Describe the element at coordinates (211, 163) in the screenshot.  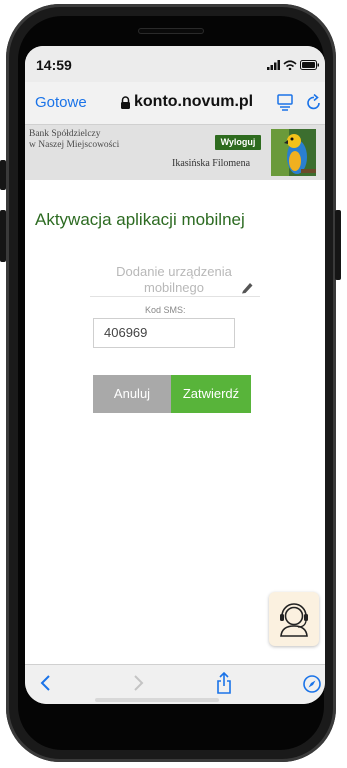
I see `user-name: Ikasińska Filomena` at that location.